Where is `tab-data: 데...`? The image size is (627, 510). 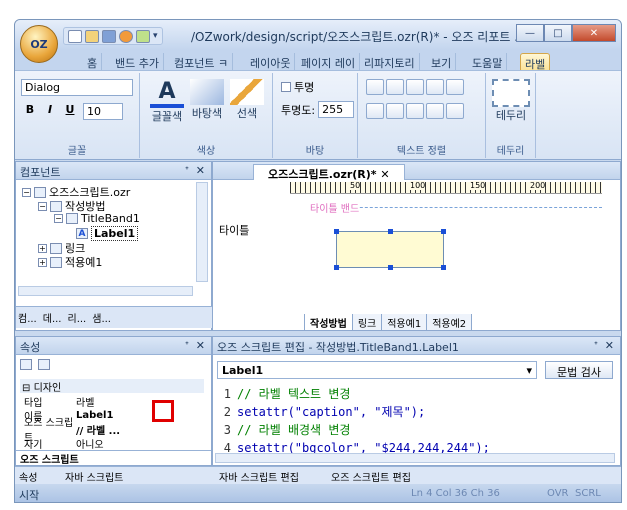 tab-data: 데... is located at coordinates (52, 317).